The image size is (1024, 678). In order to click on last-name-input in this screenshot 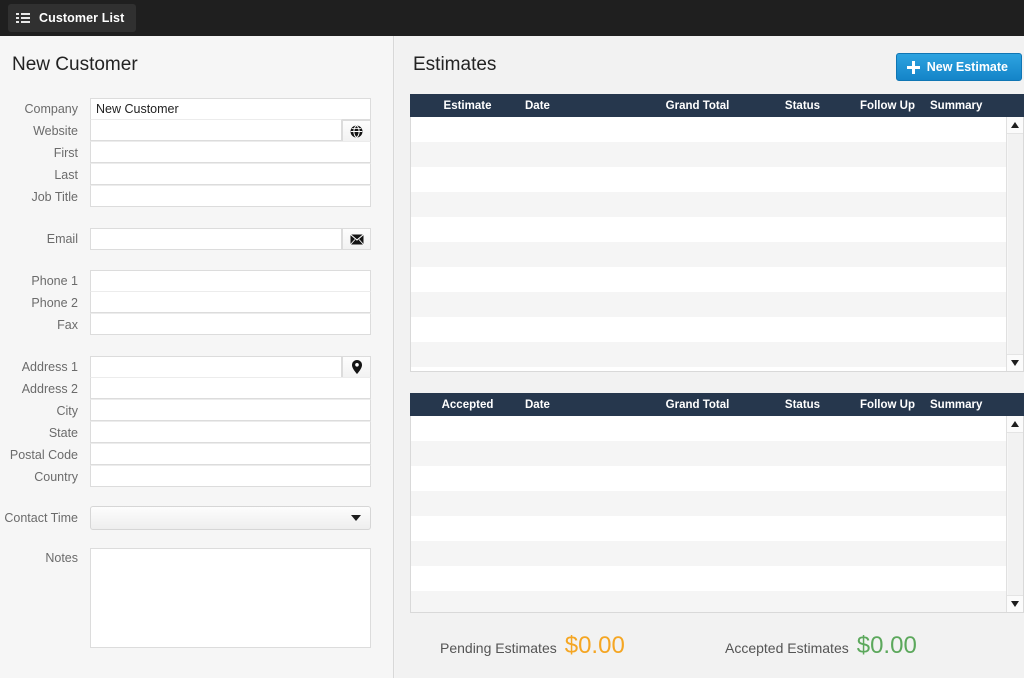, I will do `click(230, 174)`.